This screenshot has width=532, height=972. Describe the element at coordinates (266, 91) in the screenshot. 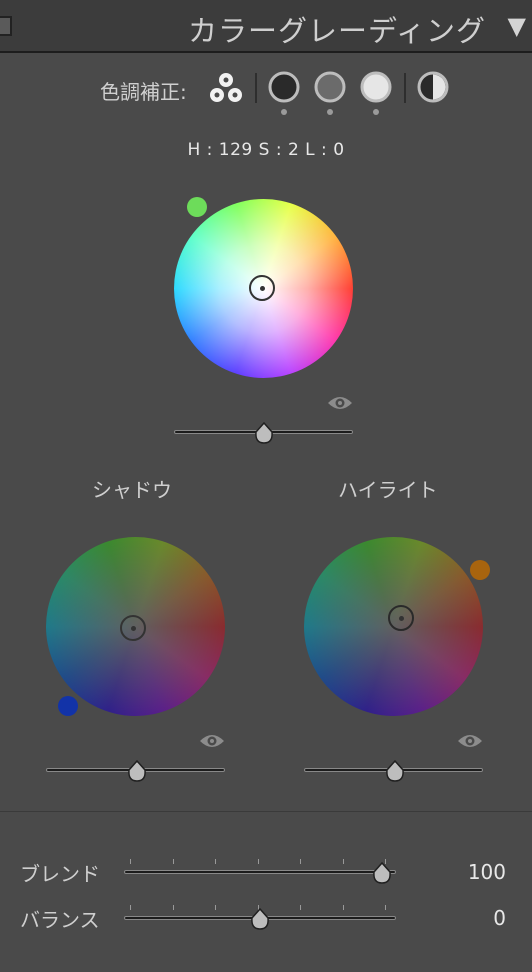

I see `adjust-toolbar: 色調補正:` at that location.